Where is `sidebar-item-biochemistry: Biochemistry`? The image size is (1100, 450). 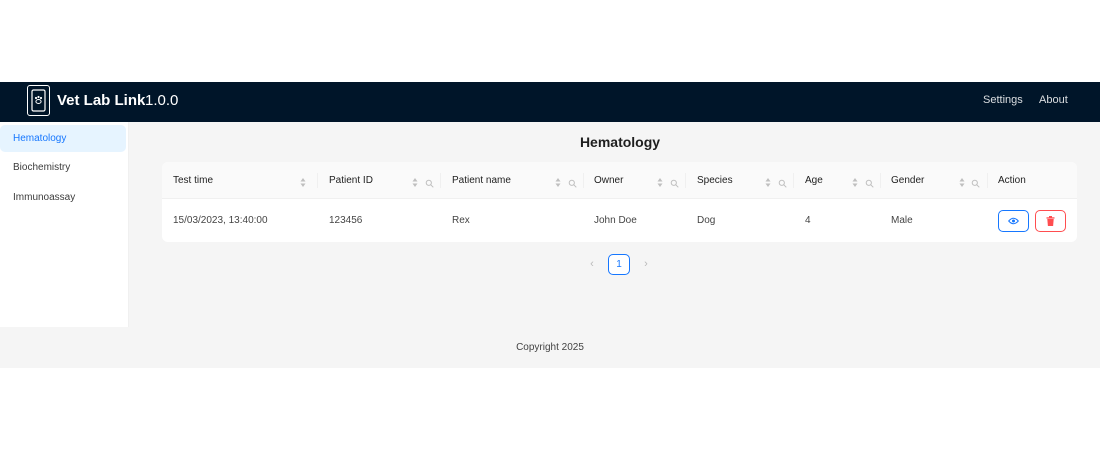 sidebar-item-biochemistry: Biochemistry is located at coordinates (63, 167).